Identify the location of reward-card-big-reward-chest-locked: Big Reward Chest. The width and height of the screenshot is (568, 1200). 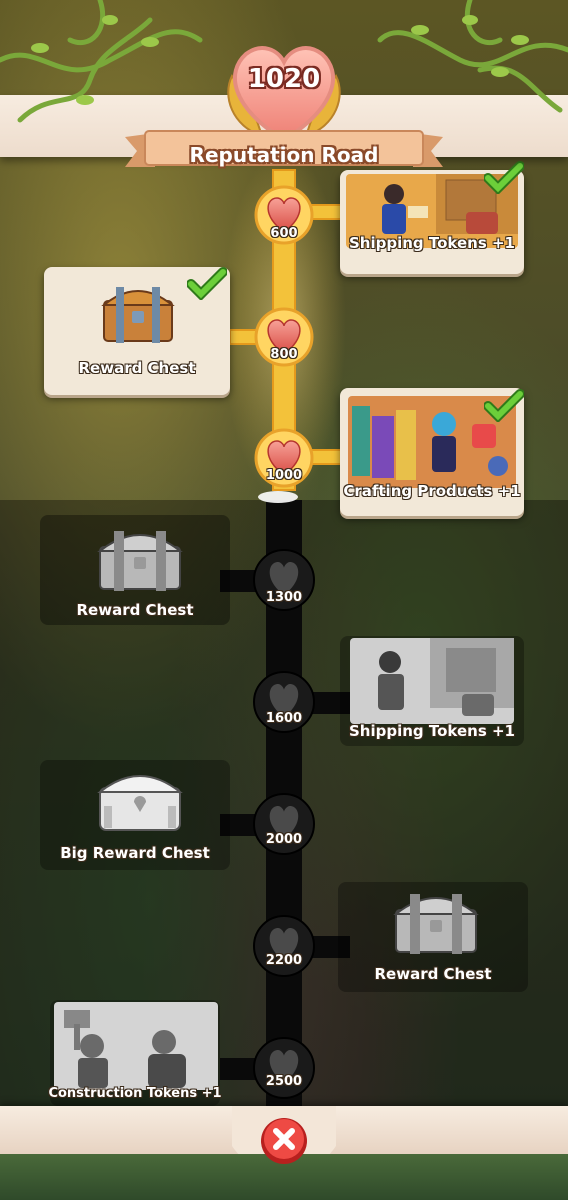
(135, 815).